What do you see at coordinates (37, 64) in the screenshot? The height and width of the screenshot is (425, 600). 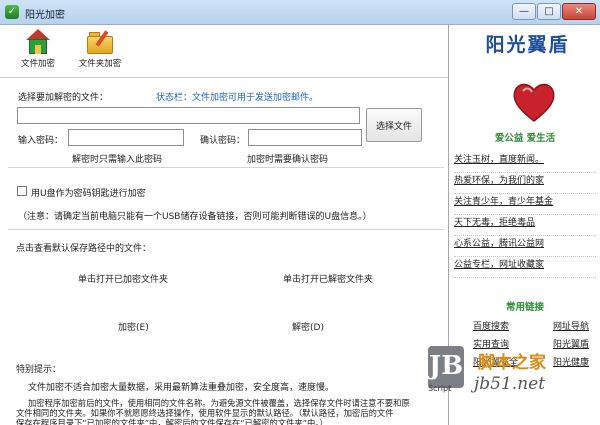 I see `file-encrypt-label: 文件加密` at bounding box center [37, 64].